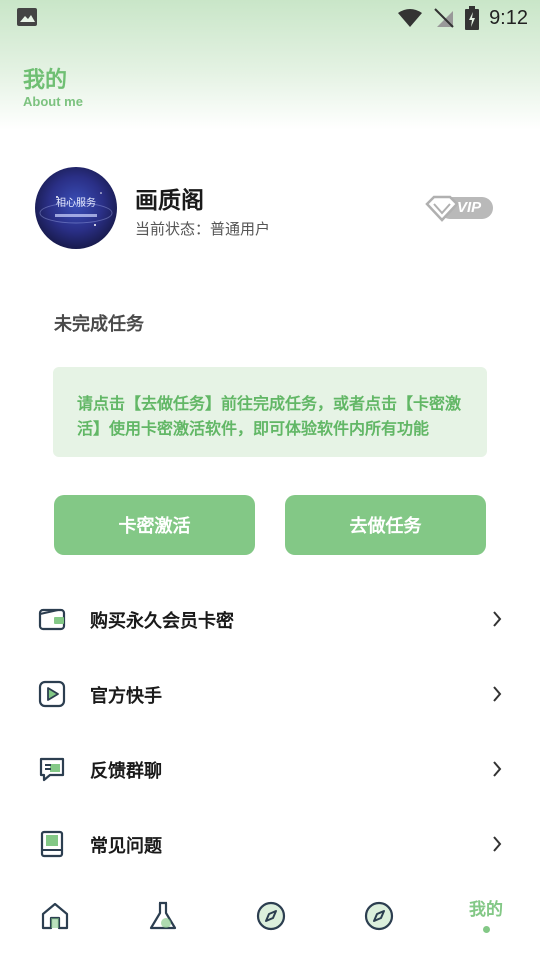 This screenshot has width=540, height=960. What do you see at coordinates (45, 80) in the screenshot?
I see `page-title: 我的` at bounding box center [45, 80].